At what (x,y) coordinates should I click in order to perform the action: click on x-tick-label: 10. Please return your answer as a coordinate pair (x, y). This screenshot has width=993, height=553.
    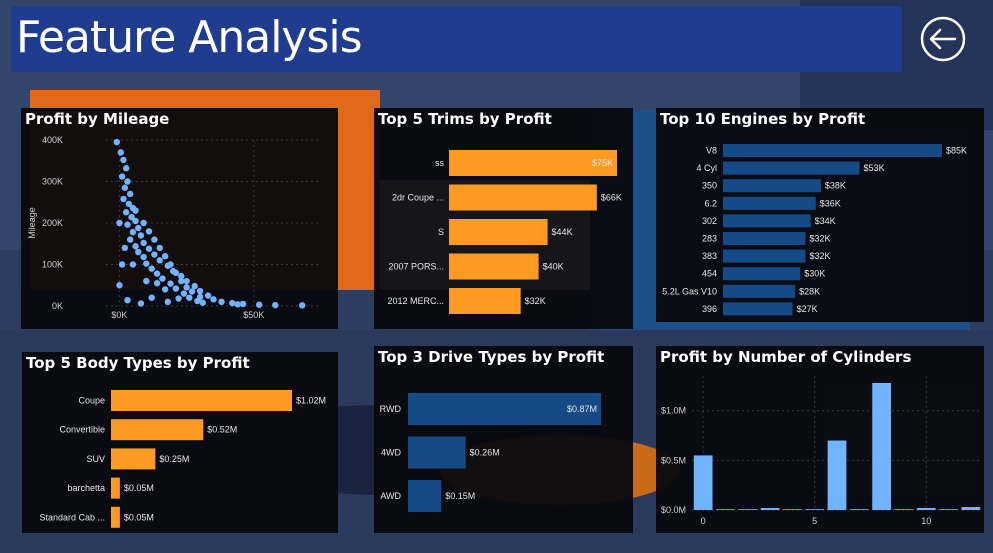
    Looking at the image, I should click on (926, 521).